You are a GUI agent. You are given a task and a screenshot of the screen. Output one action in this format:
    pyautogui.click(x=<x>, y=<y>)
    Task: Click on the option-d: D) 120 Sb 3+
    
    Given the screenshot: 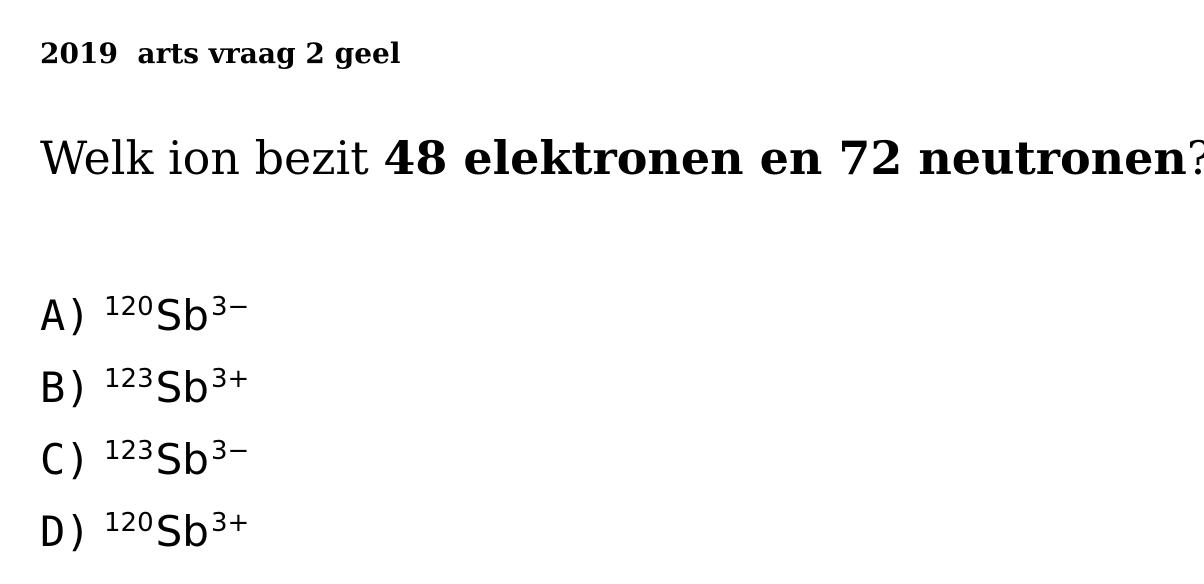 What is the action you would take?
    pyautogui.click(x=144, y=520)
    